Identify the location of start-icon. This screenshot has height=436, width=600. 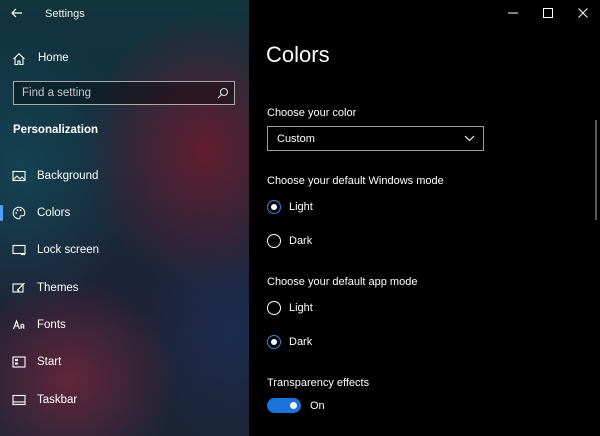
(19, 362).